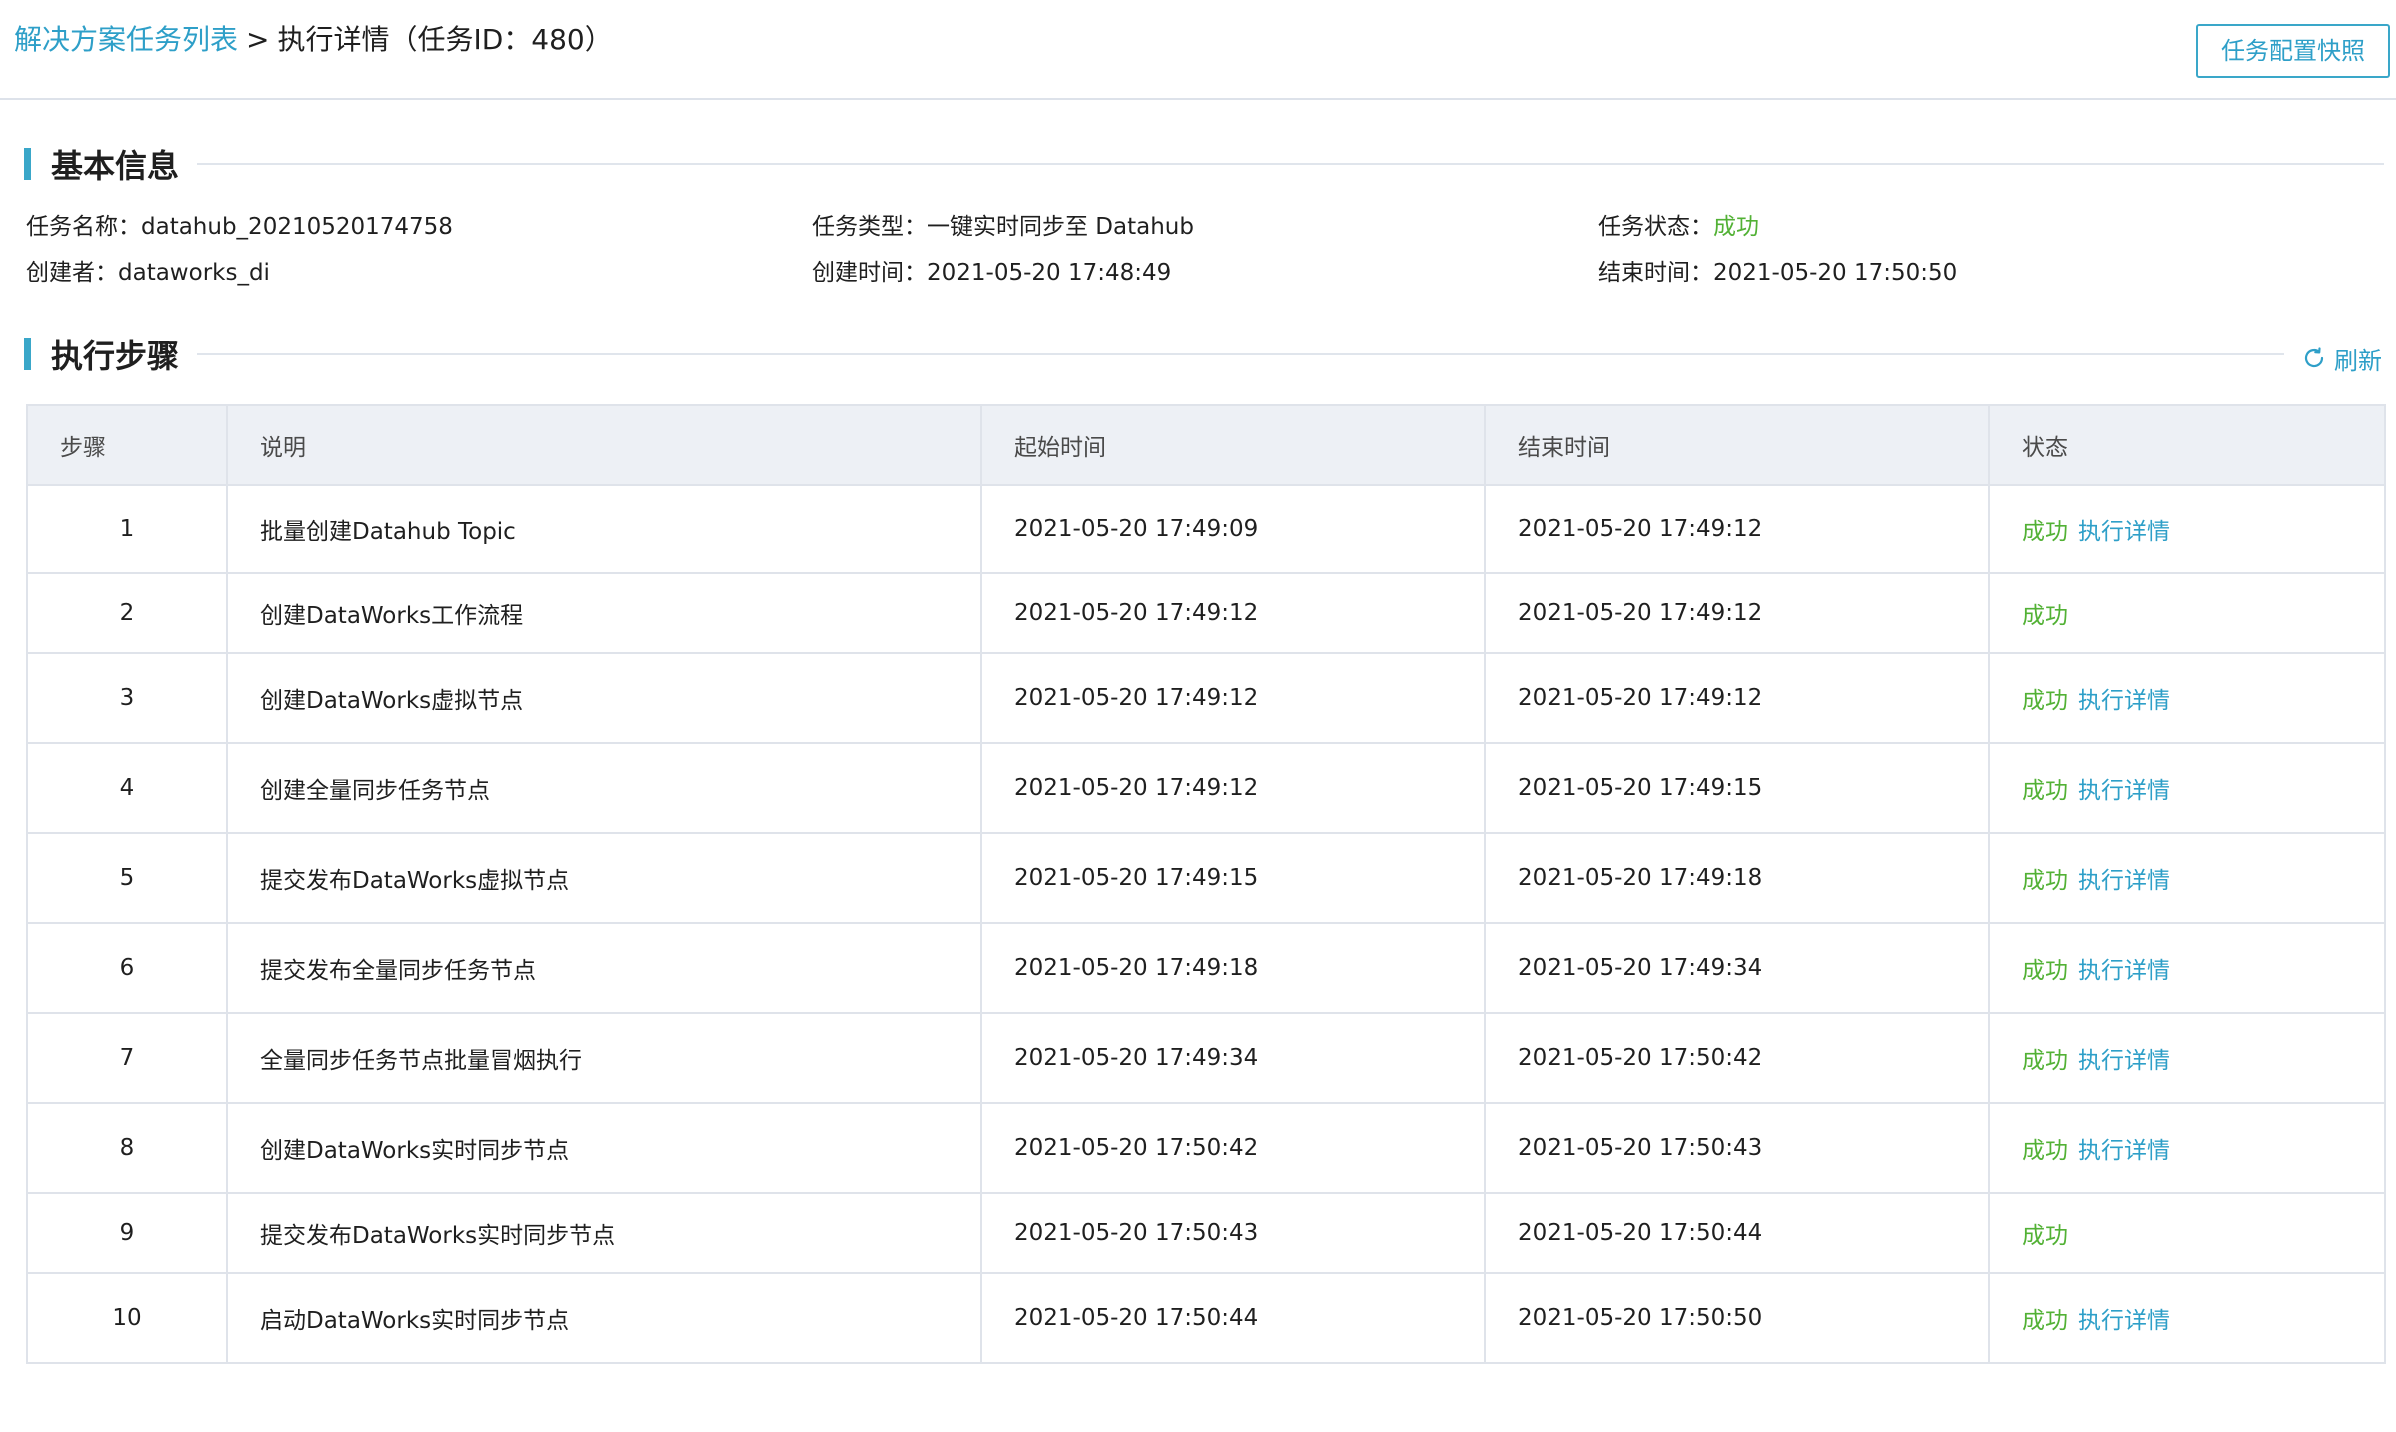  Describe the element at coordinates (1737, 1148) in the screenshot. I see `step-end-time-cell: 2021-05-20 17:50:43` at that location.